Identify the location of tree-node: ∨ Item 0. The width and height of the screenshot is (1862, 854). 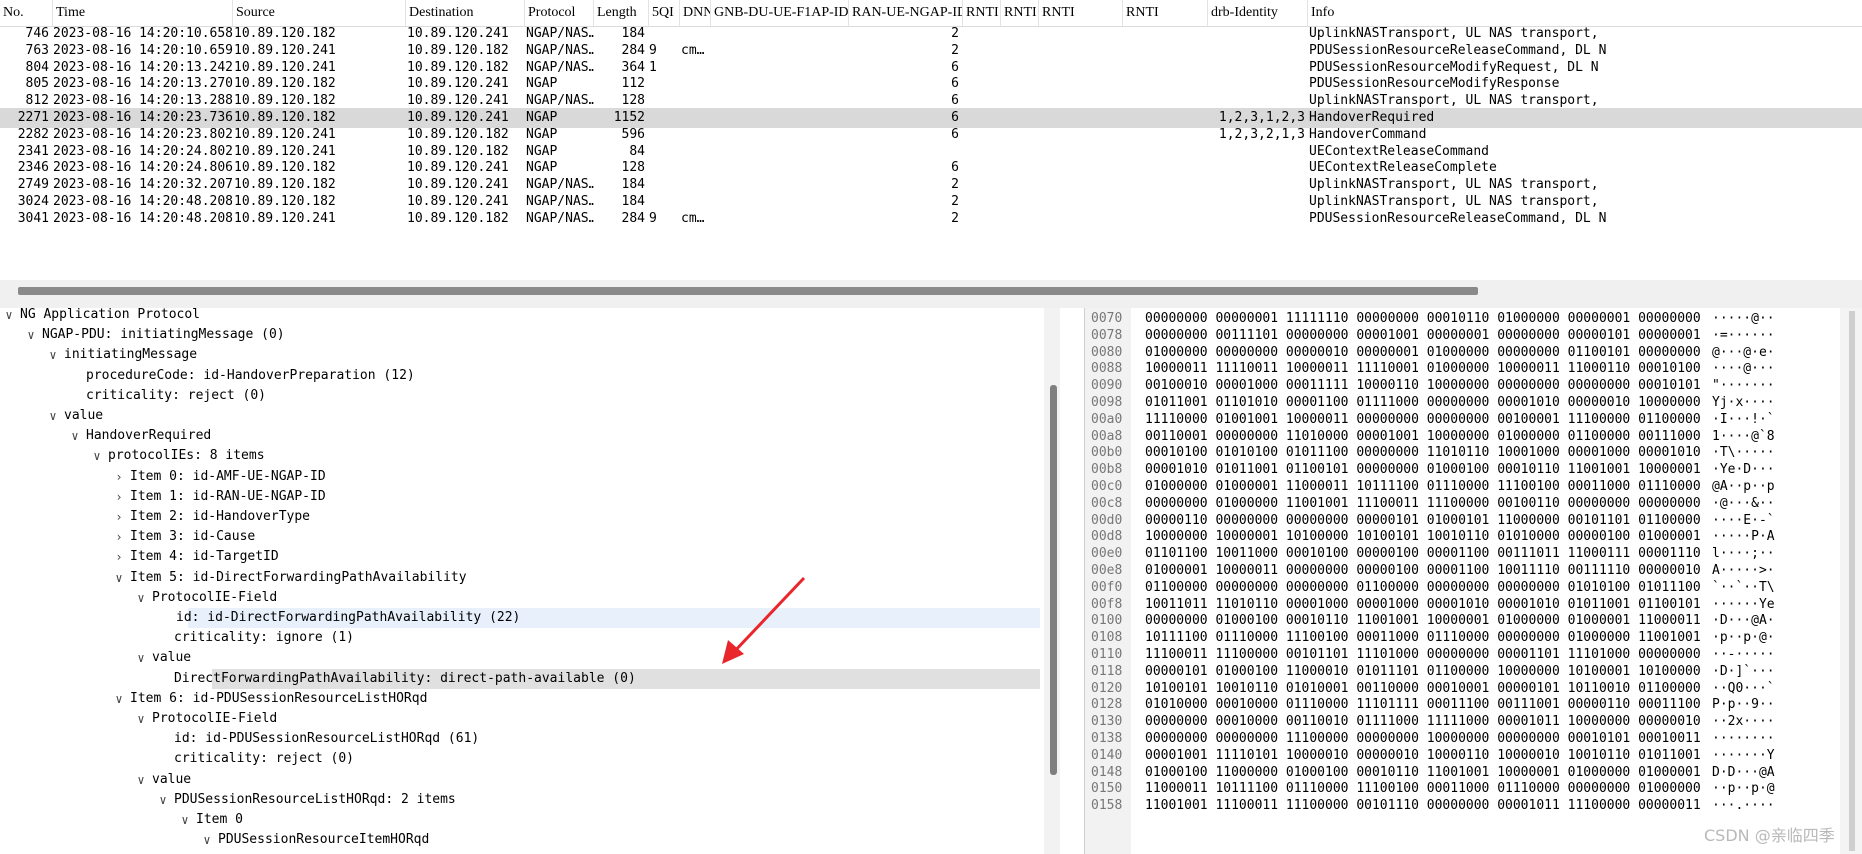
(520, 820).